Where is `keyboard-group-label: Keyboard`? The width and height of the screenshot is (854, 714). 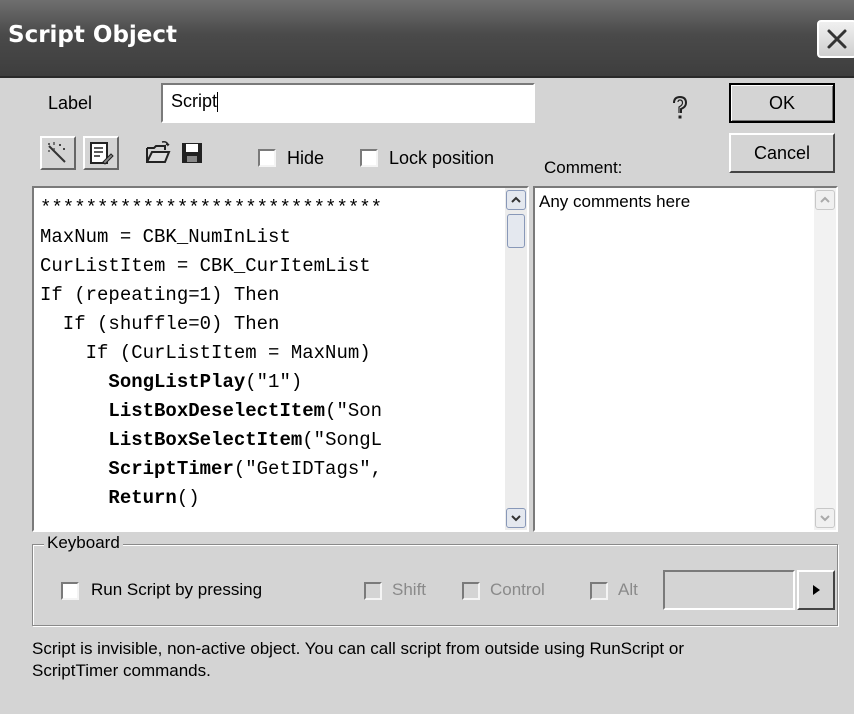 keyboard-group-label: Keyboard is located at coordinates (83, 543).